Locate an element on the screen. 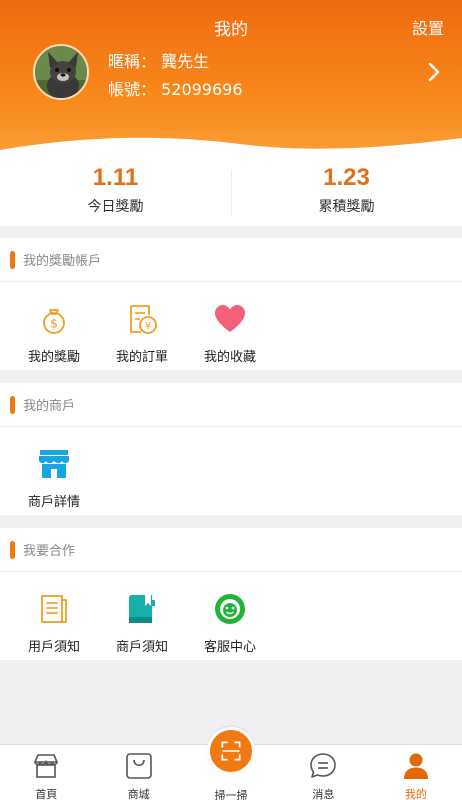 This screenshot has height=800, width=462. tab-label: 掃一掃 is located at coordinates (231, 794).